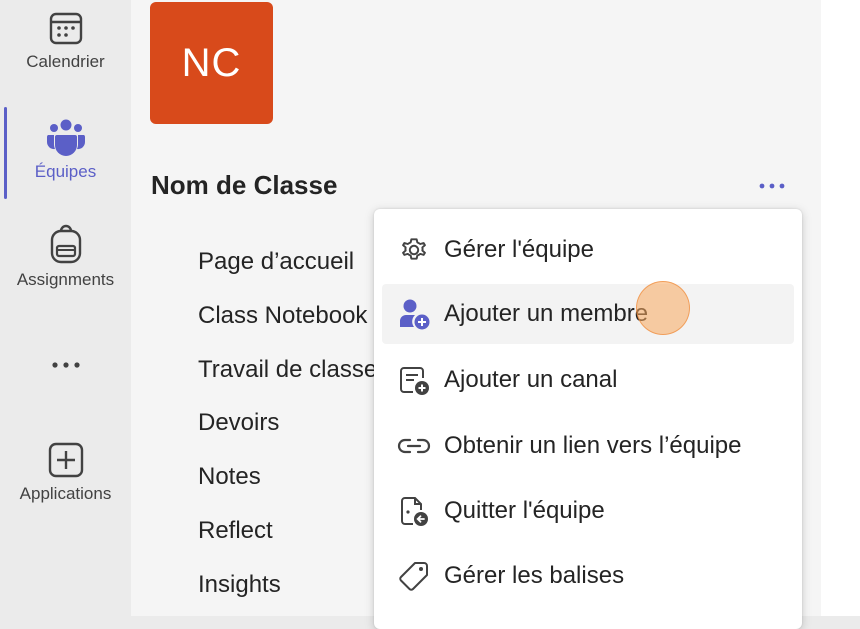 The width and height of the screenshot is (860, 629). I want to click on menu-item-leave-team: Quitter l'équipe, so click(588, 511).